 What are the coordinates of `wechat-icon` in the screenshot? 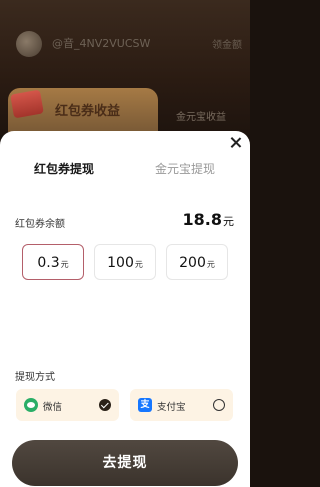 It's located at (31, 405).